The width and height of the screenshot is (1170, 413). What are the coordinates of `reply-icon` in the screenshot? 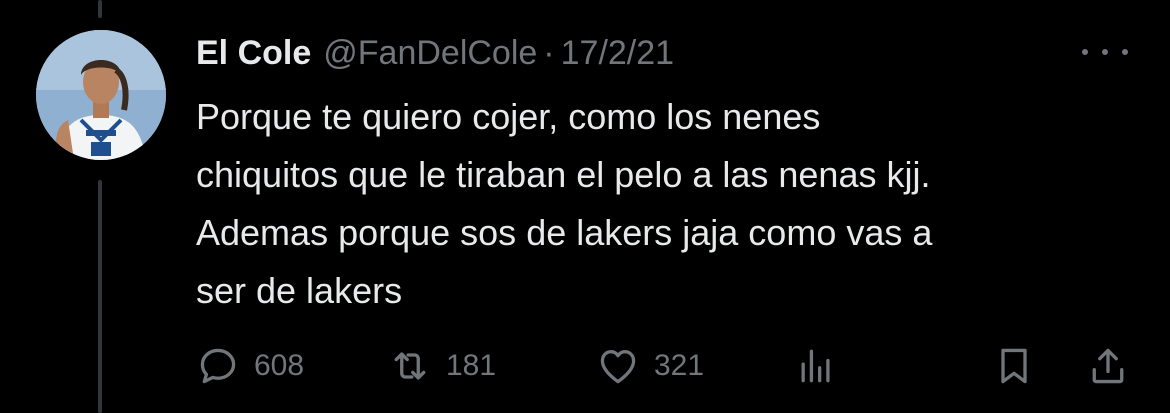 It's located at (218, 366).